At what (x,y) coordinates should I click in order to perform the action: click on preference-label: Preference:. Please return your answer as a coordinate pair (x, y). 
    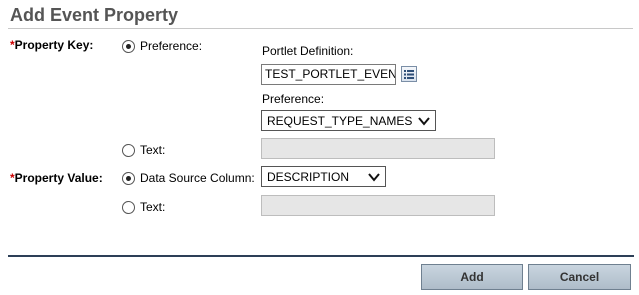
    Looking at the image, I should click on (293, 99).